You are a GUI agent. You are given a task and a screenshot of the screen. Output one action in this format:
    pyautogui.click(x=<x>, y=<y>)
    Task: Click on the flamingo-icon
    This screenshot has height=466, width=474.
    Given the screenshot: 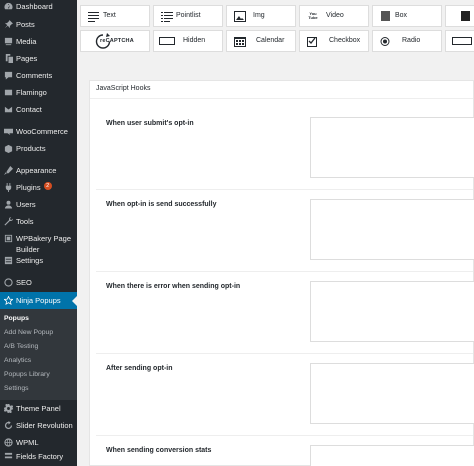 What is the action you would take?
    pyautogui.click(x=8, y=93)
    